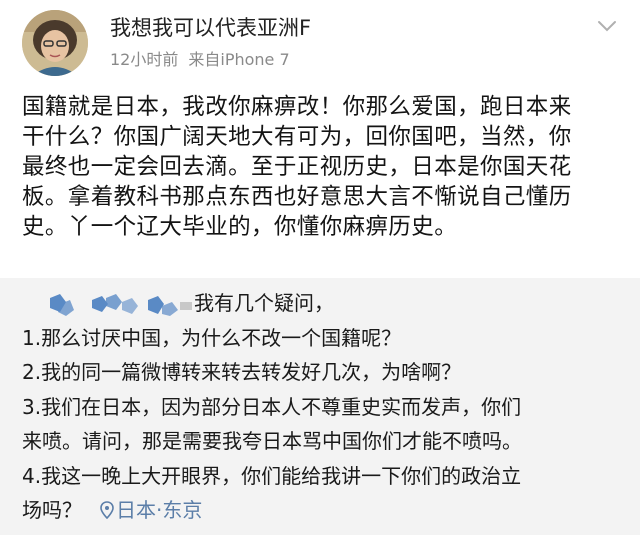 The height and width of the screenshot is (535, 640). I want to click on post-line: 板。拿着教科书那点东西也好意思大言不惭说自己懂历, so click(297, 197).